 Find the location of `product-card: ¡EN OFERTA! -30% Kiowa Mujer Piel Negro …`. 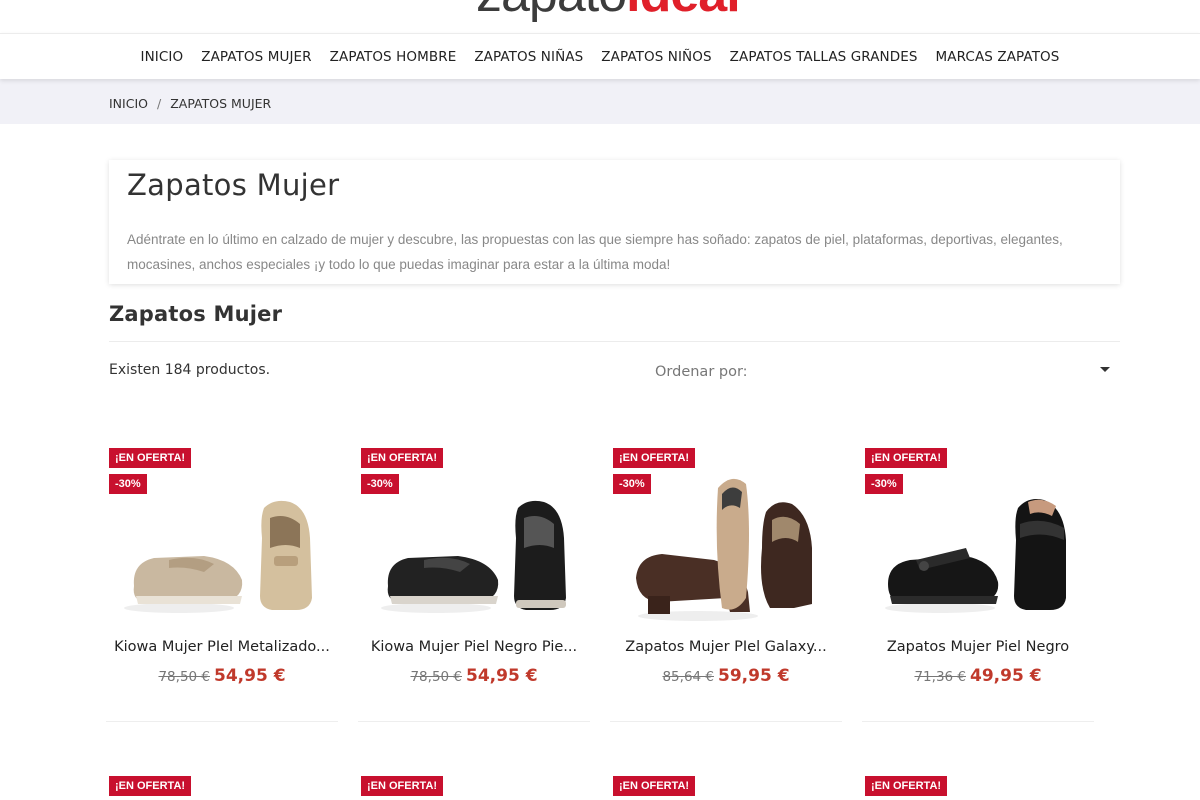

product-card: ¡EN OFERTA! -30% Kiowa Mujer Piel Negro … is located at coordinates (474, 577).